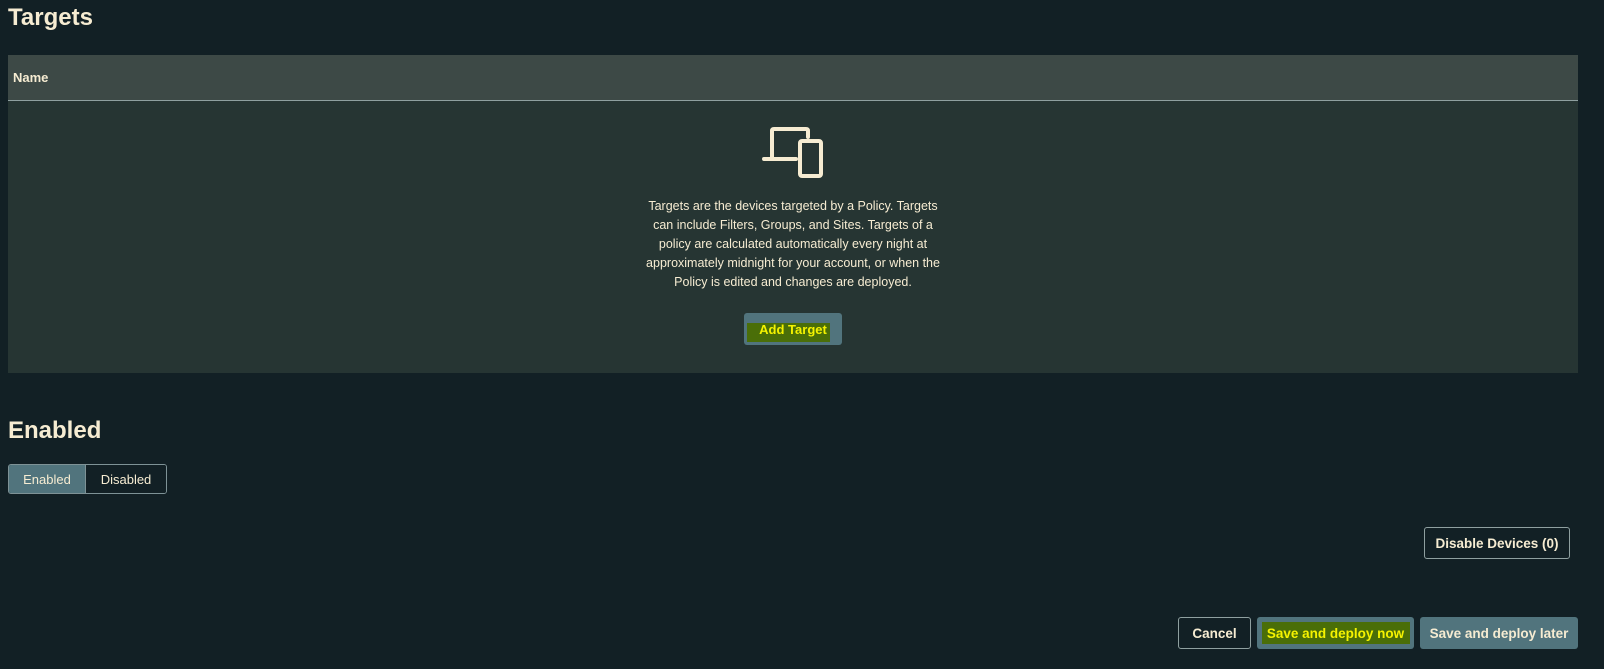 Image resolution: width=1604 pixels, height=669 pixels. Describe the element at coordinates (30, 77) in the screenshot. I see `column-header-name: Name` at that location.